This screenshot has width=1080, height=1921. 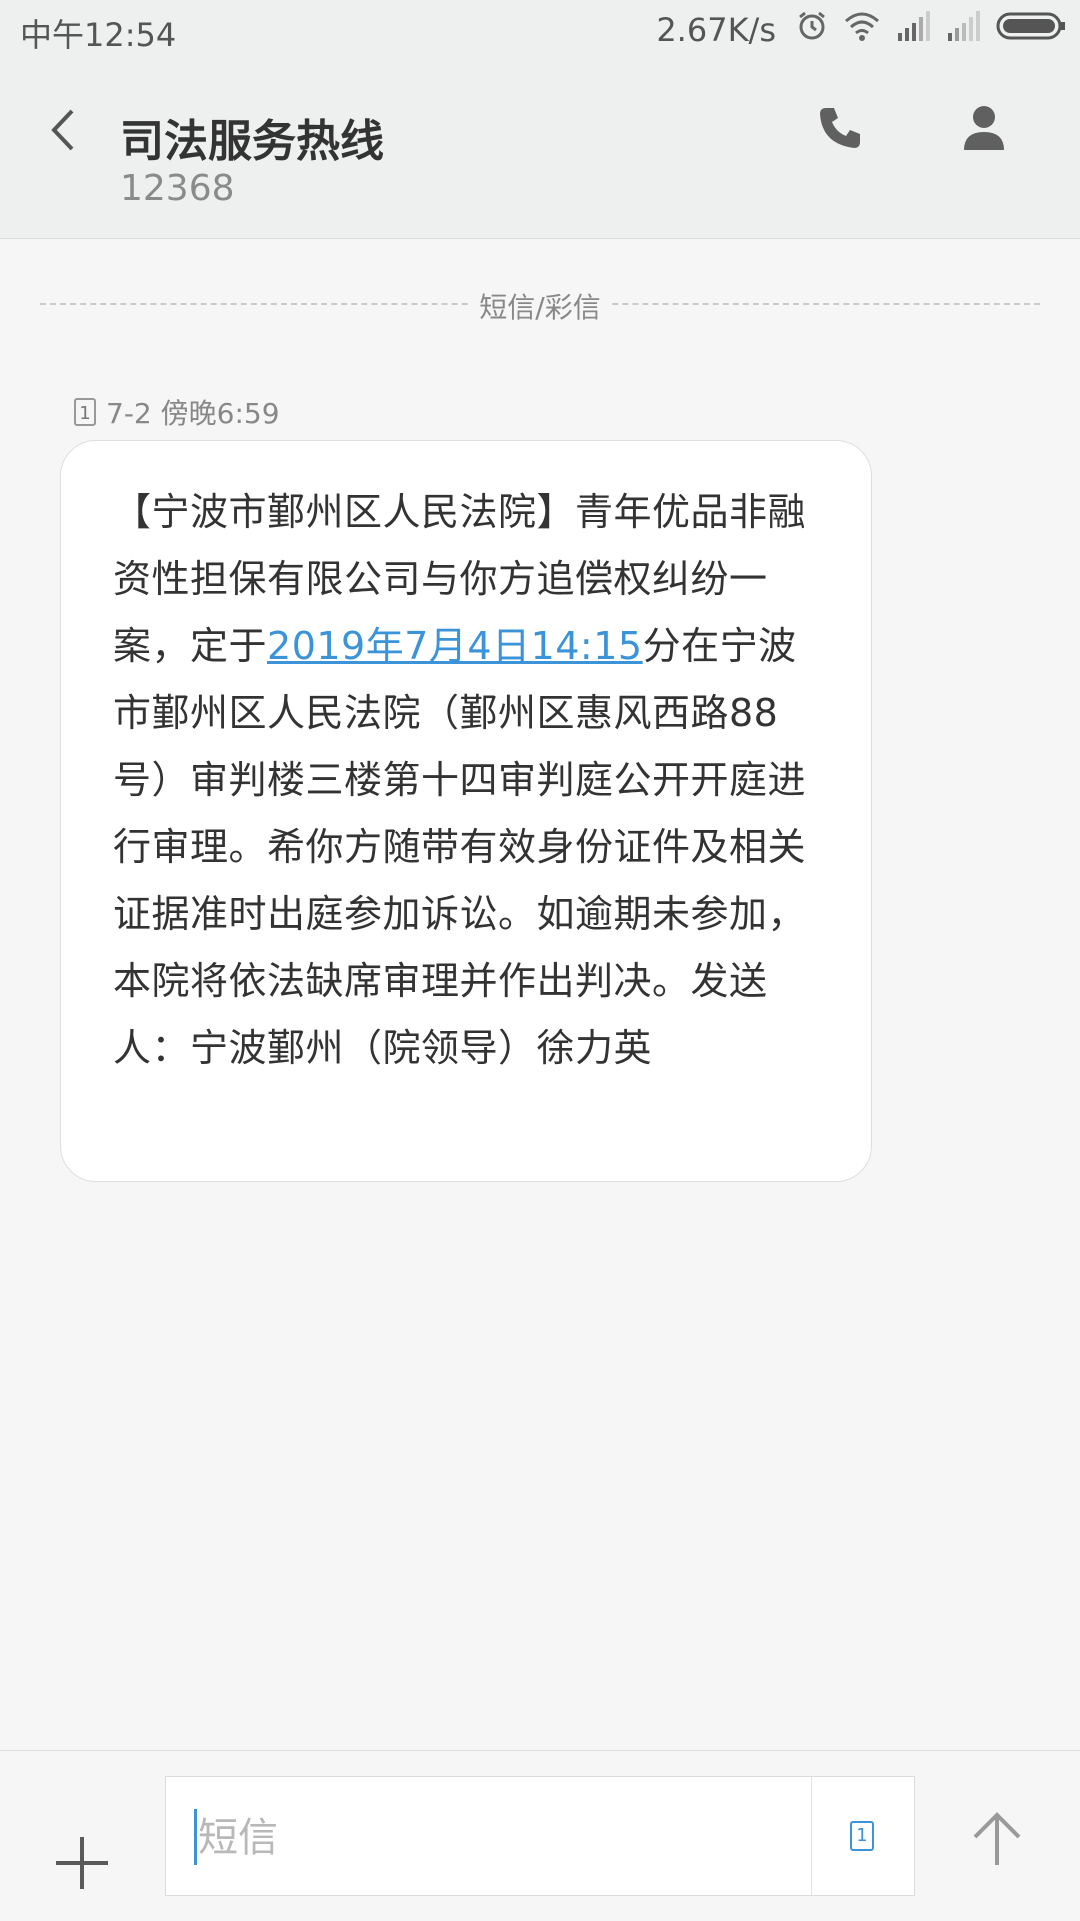 I want to click on contact-icon, so click(x=984, y=128).